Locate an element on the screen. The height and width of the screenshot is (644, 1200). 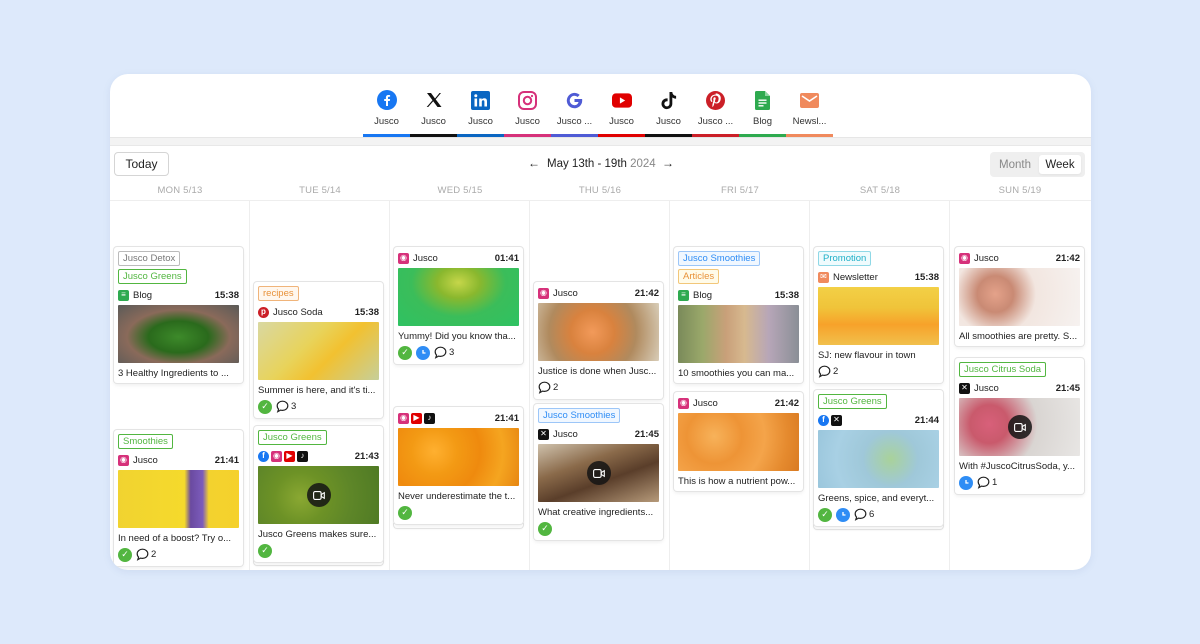
comments-count: 1 is located at coordinates (987, 482).